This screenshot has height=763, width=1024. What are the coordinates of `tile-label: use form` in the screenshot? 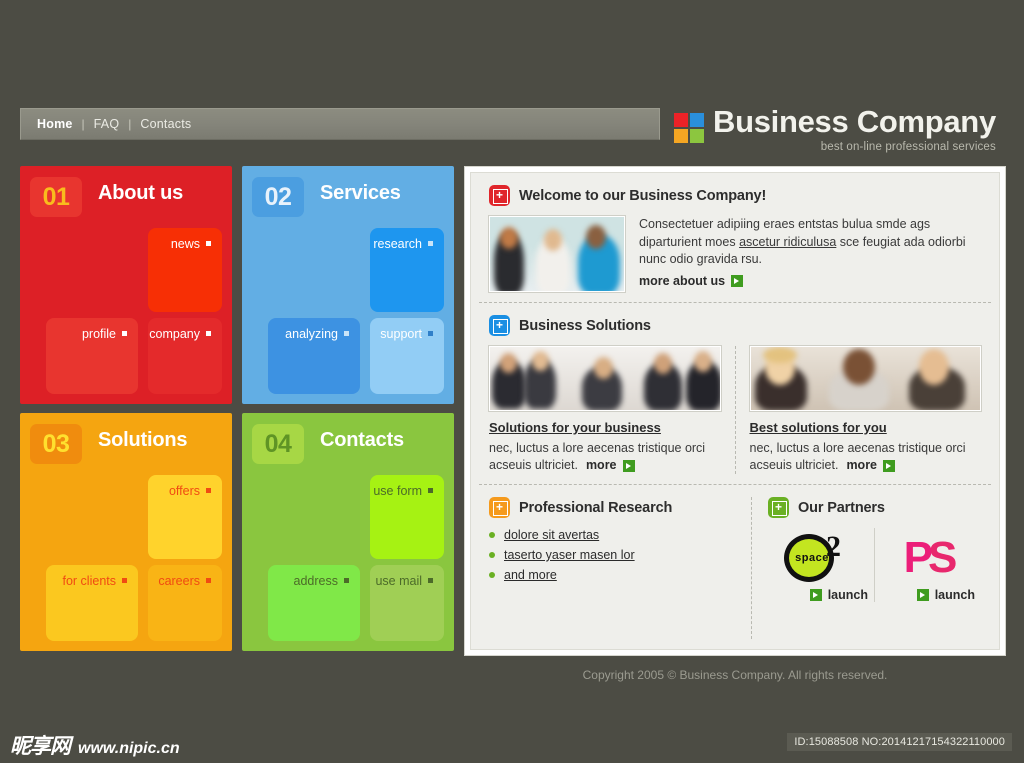 It's located at (403, 491).